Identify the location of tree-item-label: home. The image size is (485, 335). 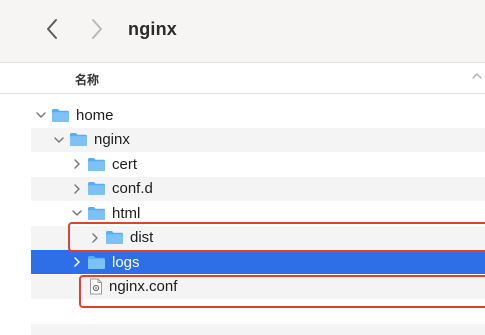
(95, 115).